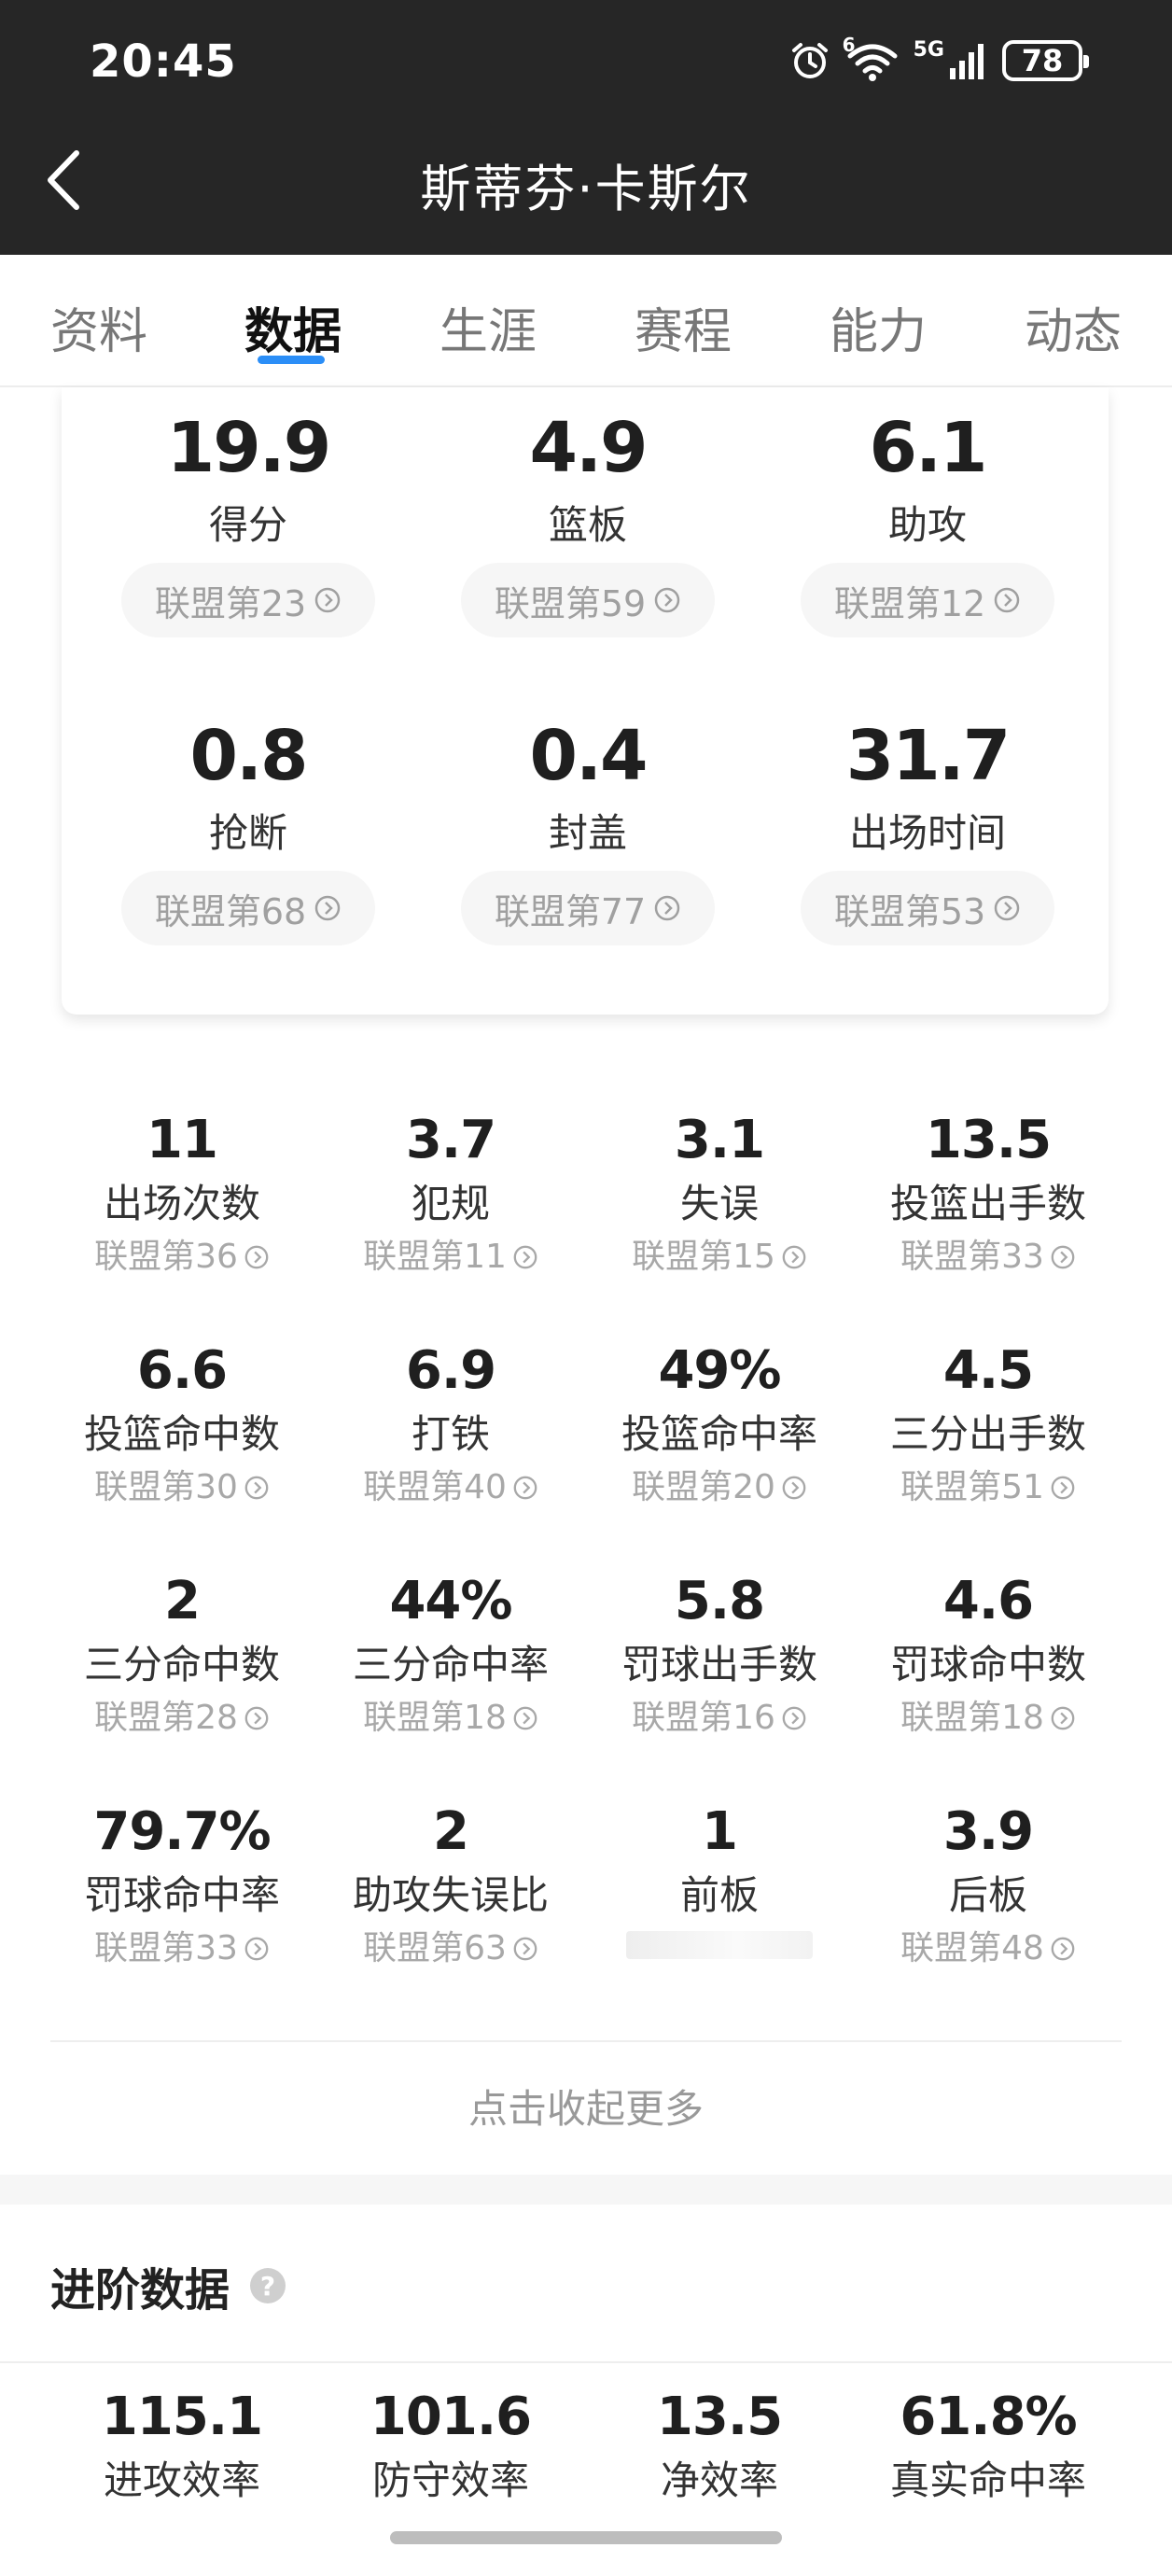 The height and width of the screenshot is (2576, 1172). I want to click on tab-ability: 能力, so click(878, 327).